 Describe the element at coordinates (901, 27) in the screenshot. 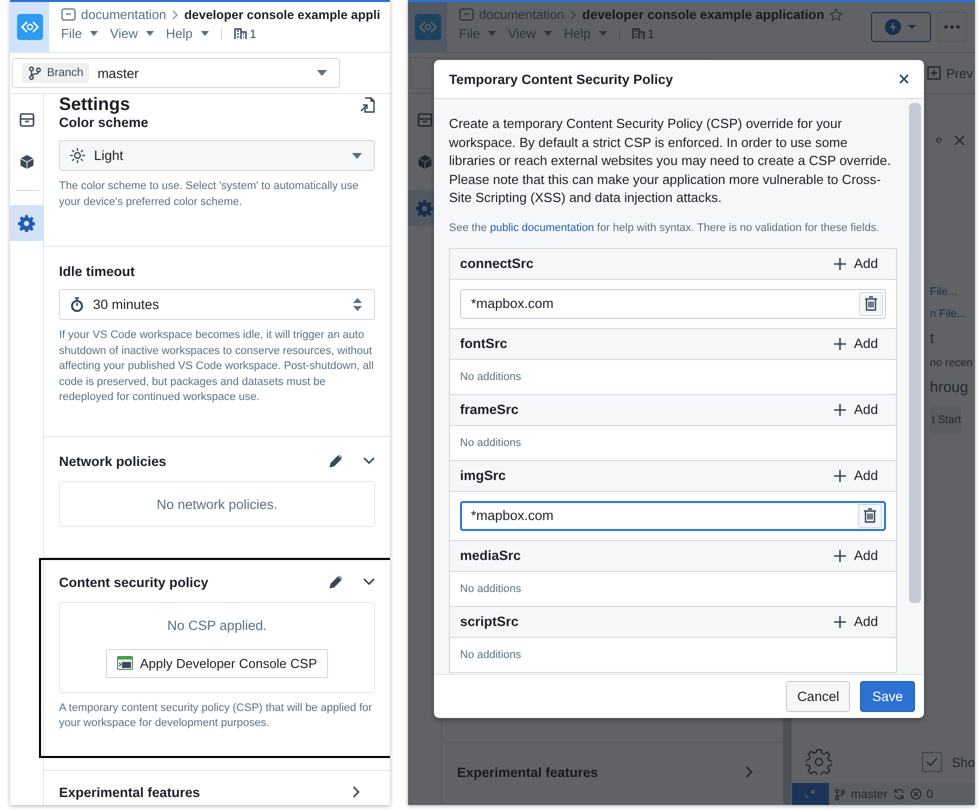

I see `lightning-icon` at that location.